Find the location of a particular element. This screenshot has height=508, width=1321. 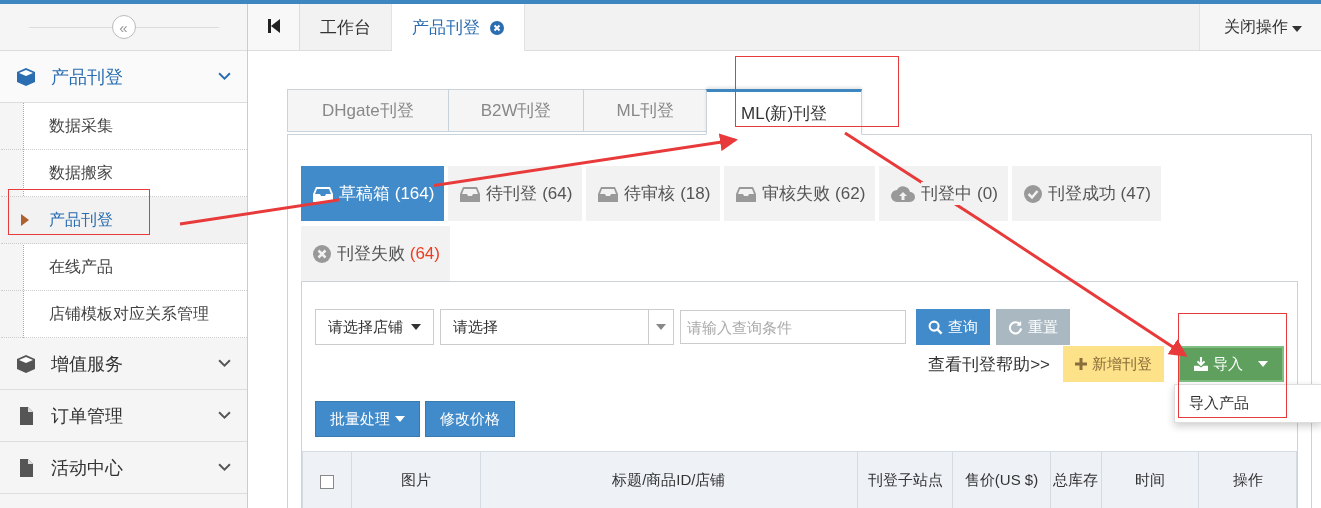

skip-back-icon is located at coordinates (273, 25).